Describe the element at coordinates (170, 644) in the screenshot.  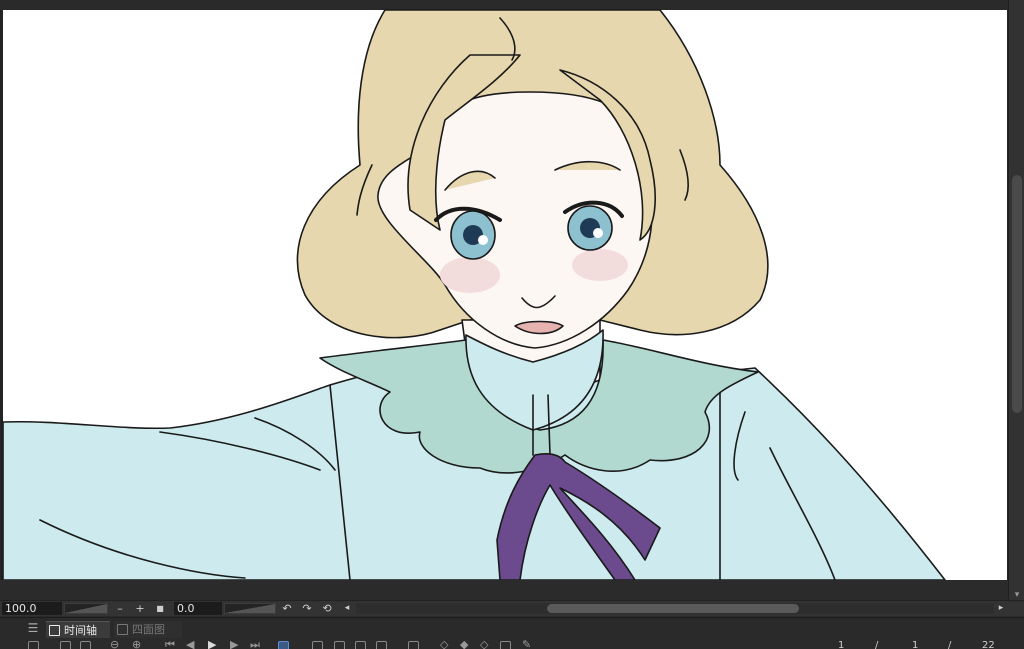
I see `first-frame-icon: ⏮` at that location.